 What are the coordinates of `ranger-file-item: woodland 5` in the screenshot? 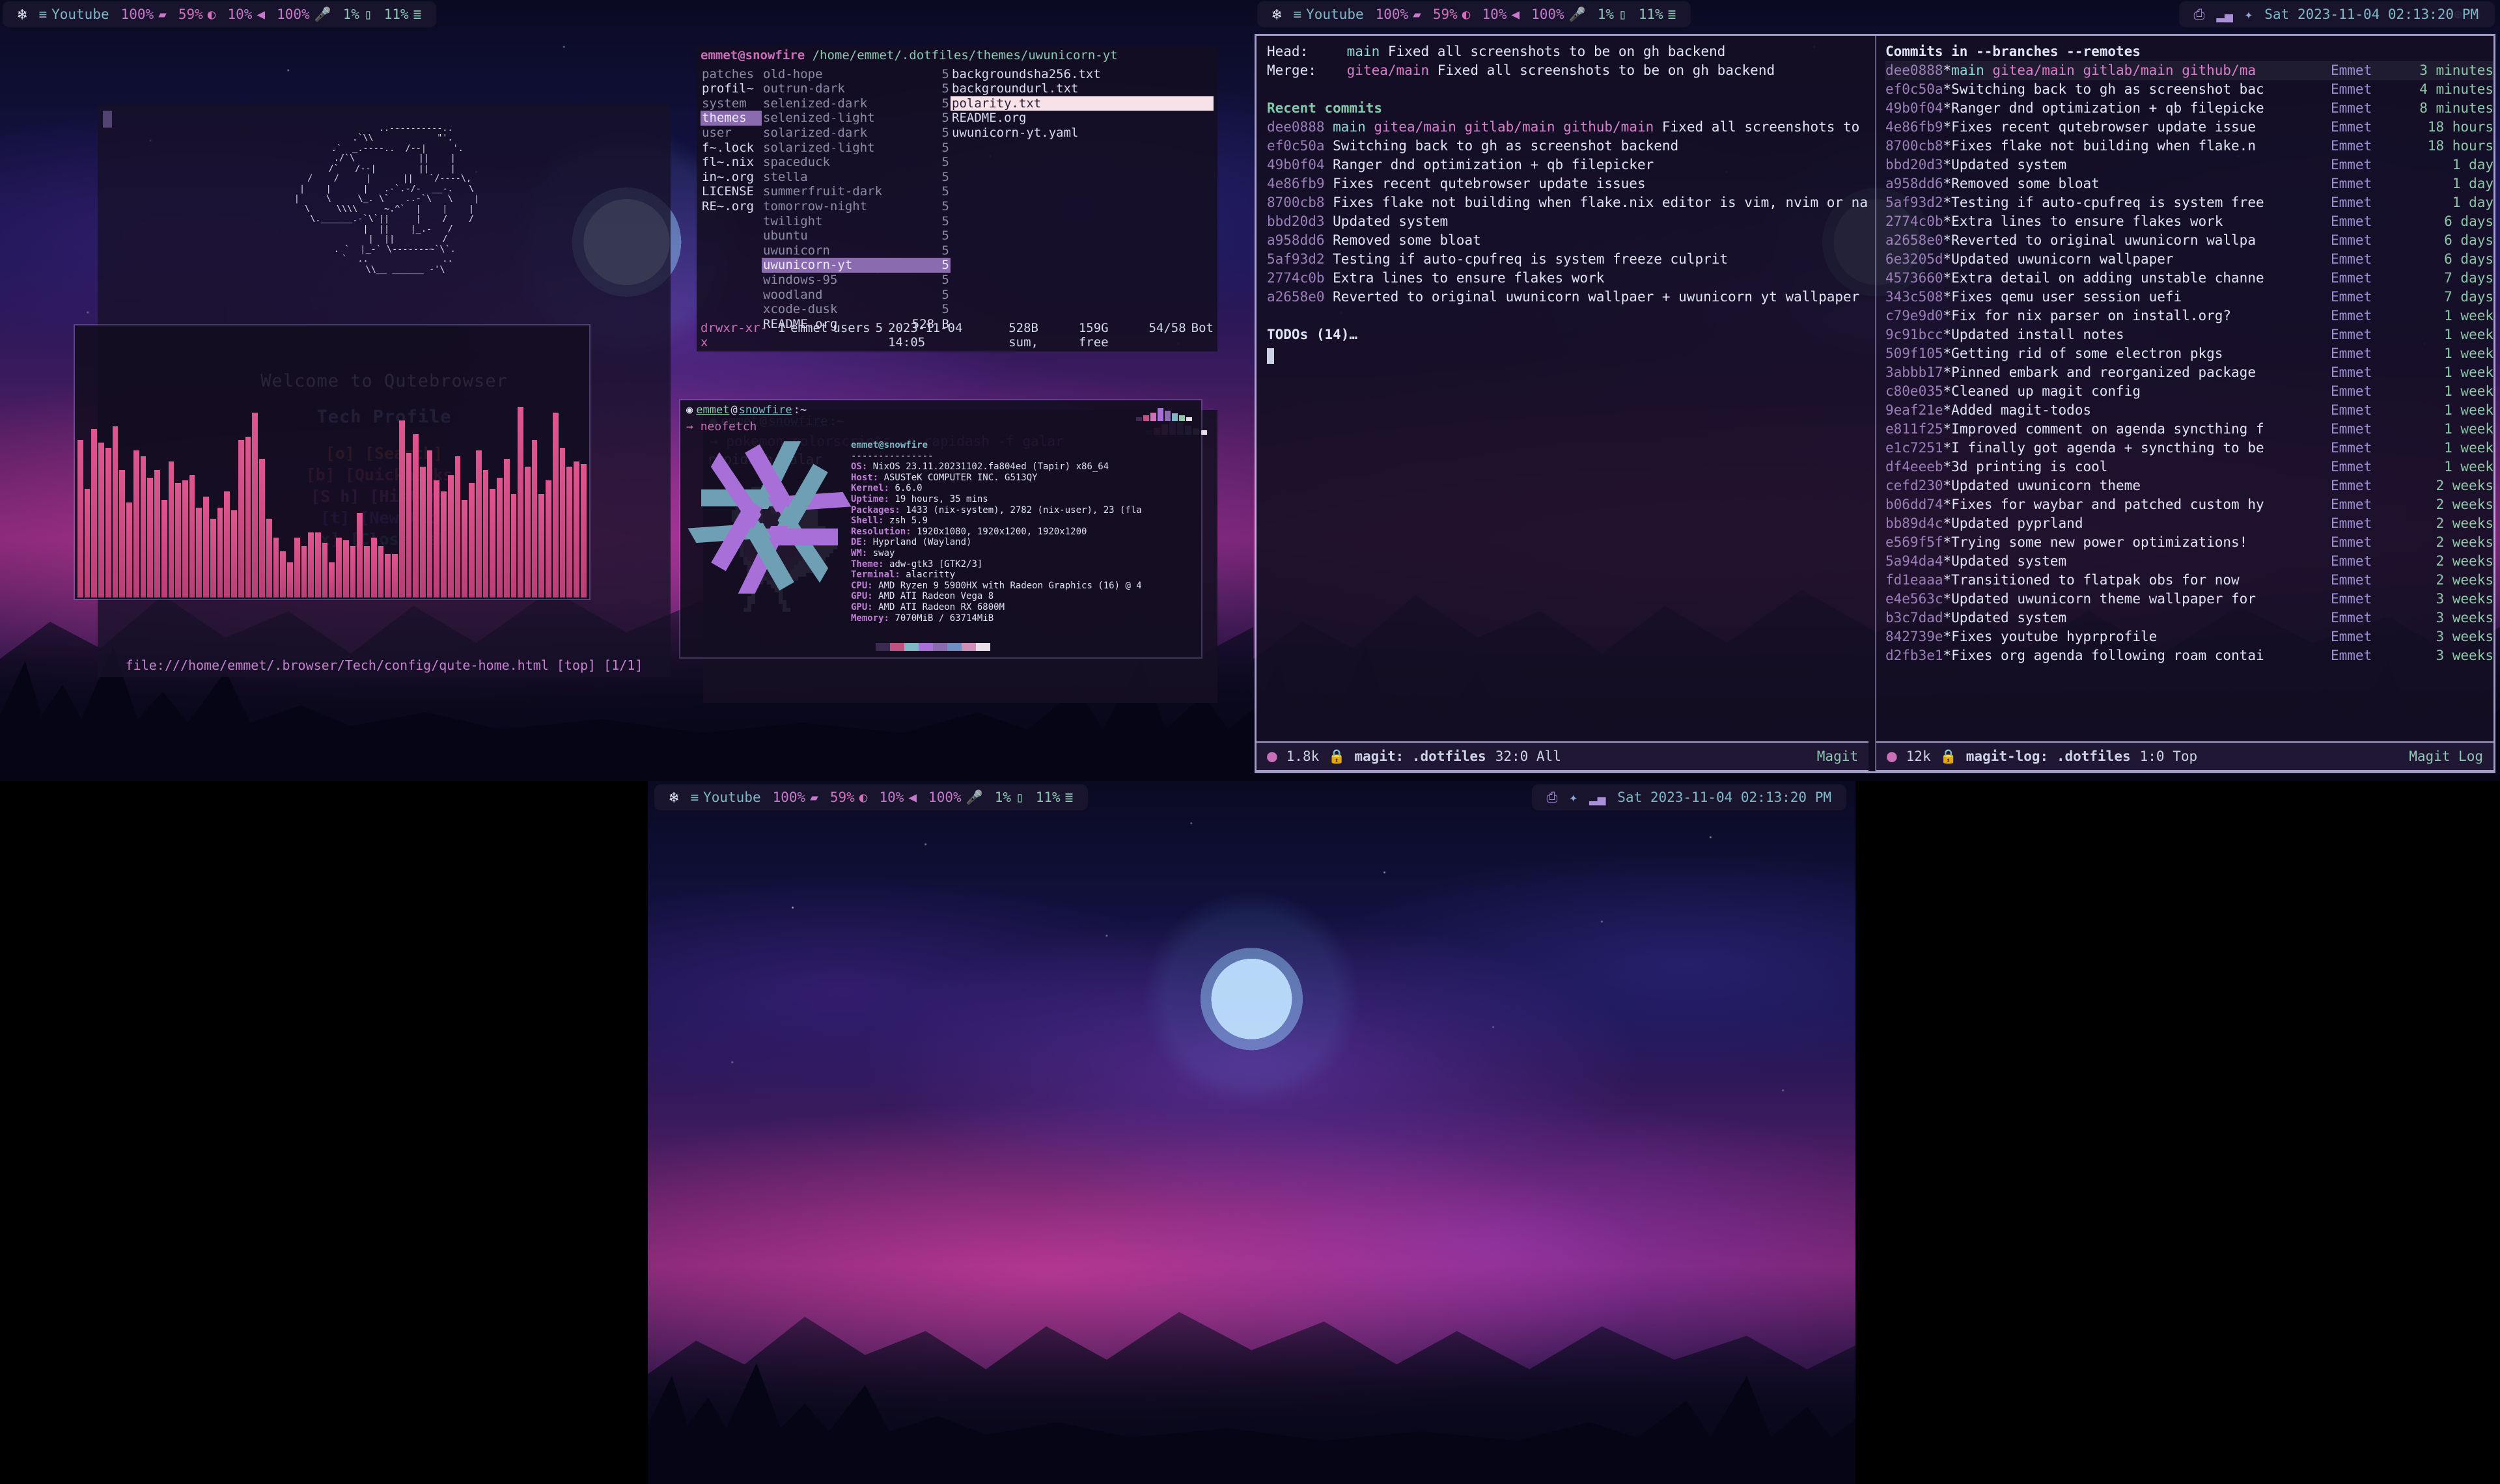 It's located at (856, 295).